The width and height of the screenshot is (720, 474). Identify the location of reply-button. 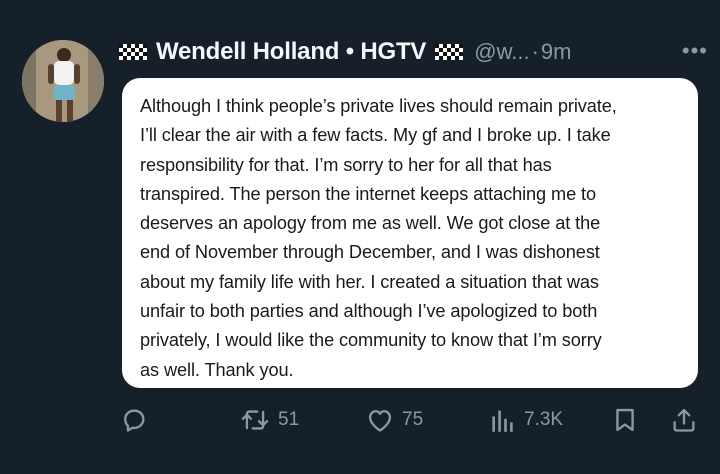
(138, 420).